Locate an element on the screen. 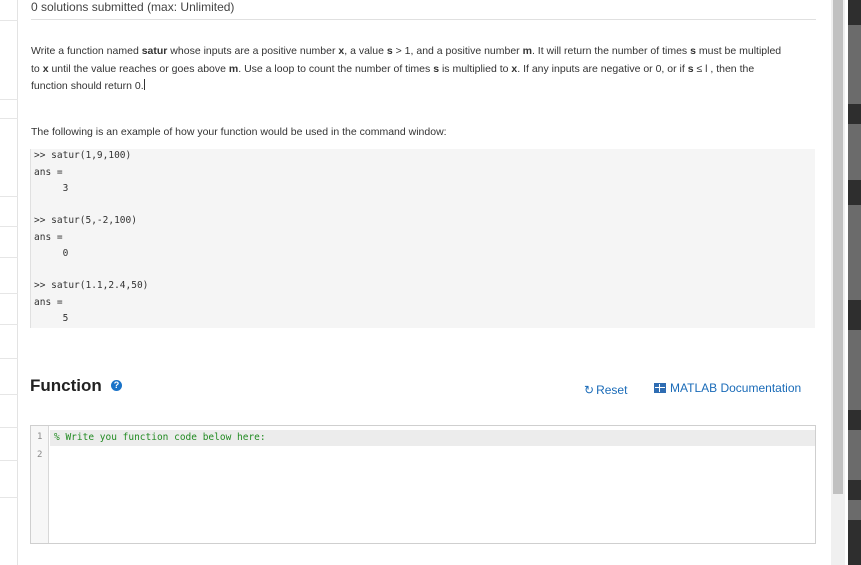 This screenshot has width=861, height=565. code-line: 5 is located at coordinates (51, 318).